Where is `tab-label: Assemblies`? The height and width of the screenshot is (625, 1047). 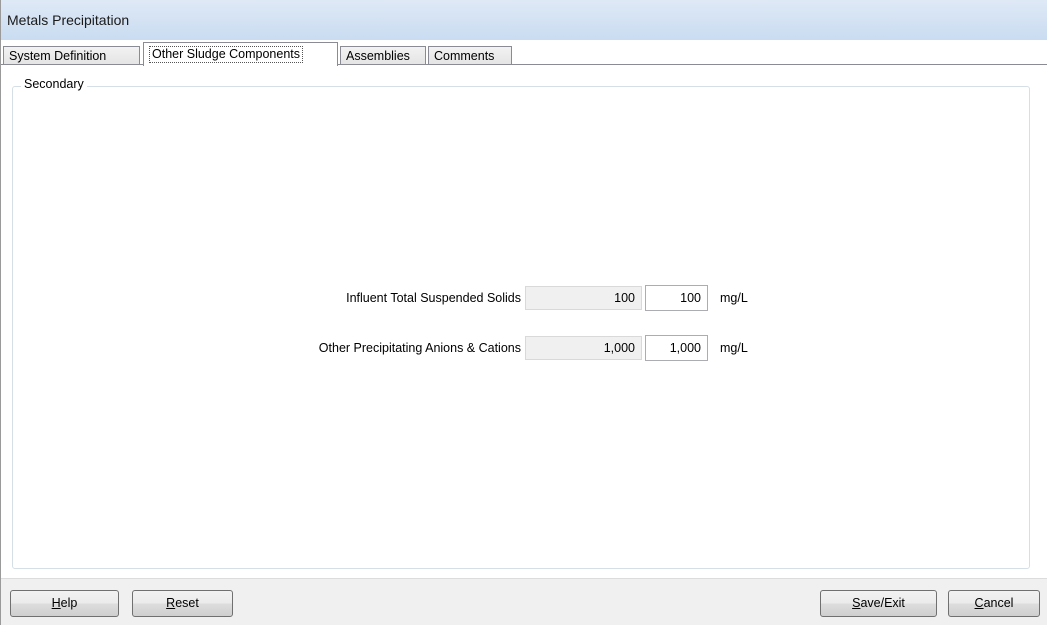
tab-label: Assemblies is located at coordinates (378, 56).